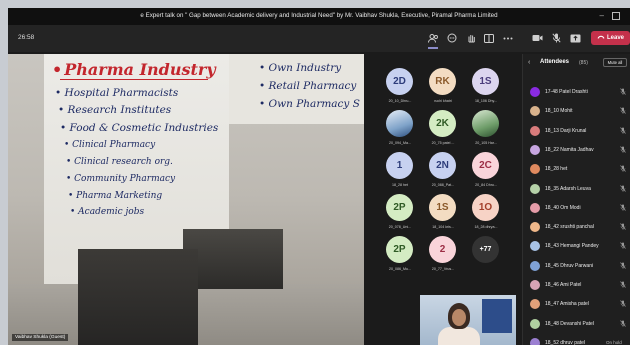 Image resolution: width=630 pixels, height=345 pixels. Describe the element at coordinates (117, 93) in the screenshot. I see `whiteboard-item: • Hospital Pharmacists` at that location.